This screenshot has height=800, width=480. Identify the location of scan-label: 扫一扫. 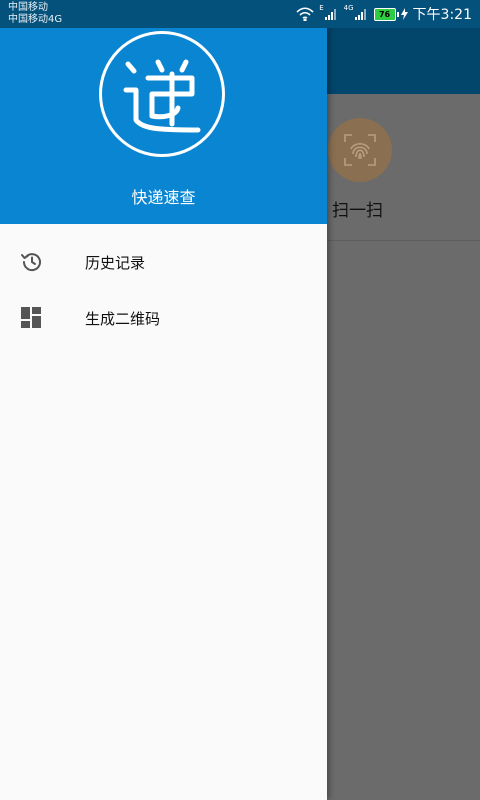
(357, 208).